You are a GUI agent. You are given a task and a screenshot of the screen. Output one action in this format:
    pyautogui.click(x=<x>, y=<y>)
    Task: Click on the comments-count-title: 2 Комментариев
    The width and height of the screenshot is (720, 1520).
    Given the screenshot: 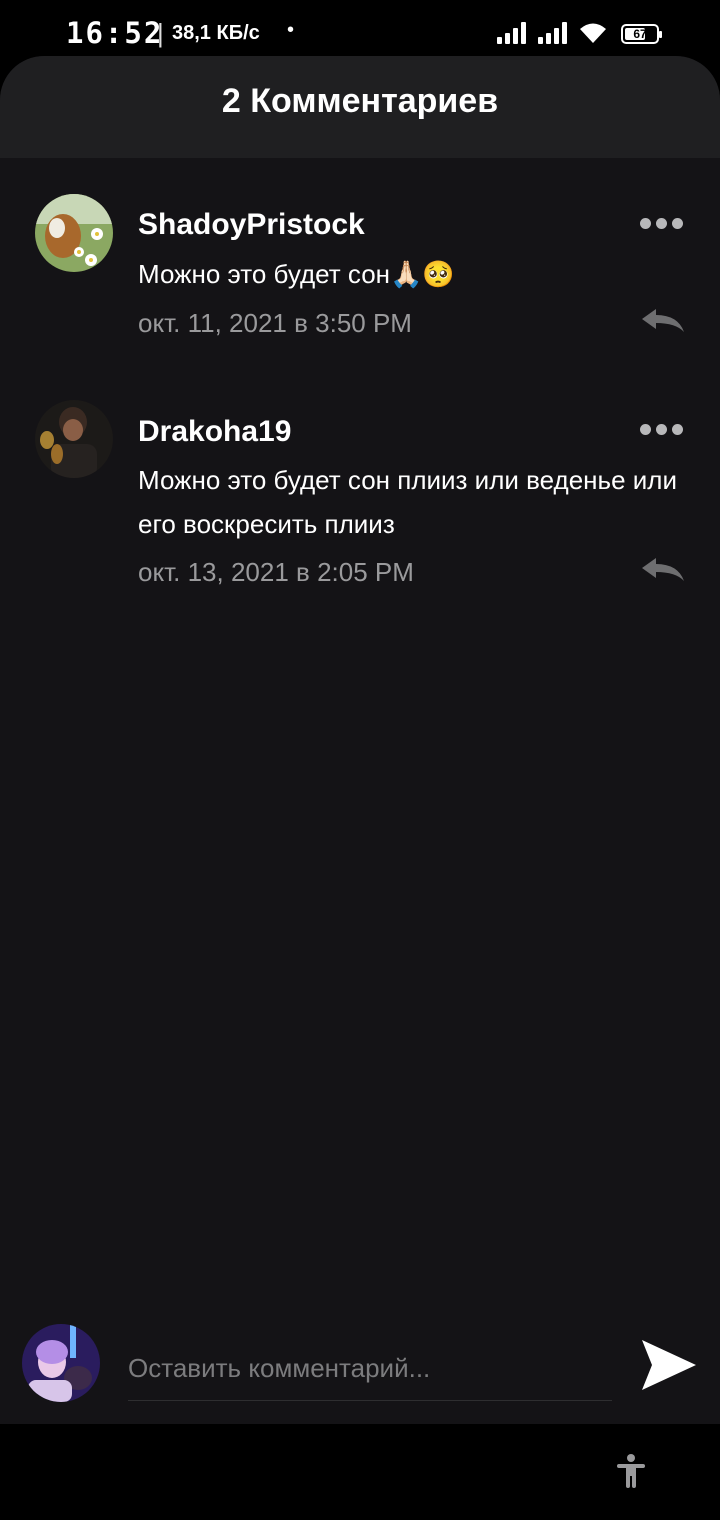 What is the action you would take?
    pyautogui.click(x=360, y=101)
    